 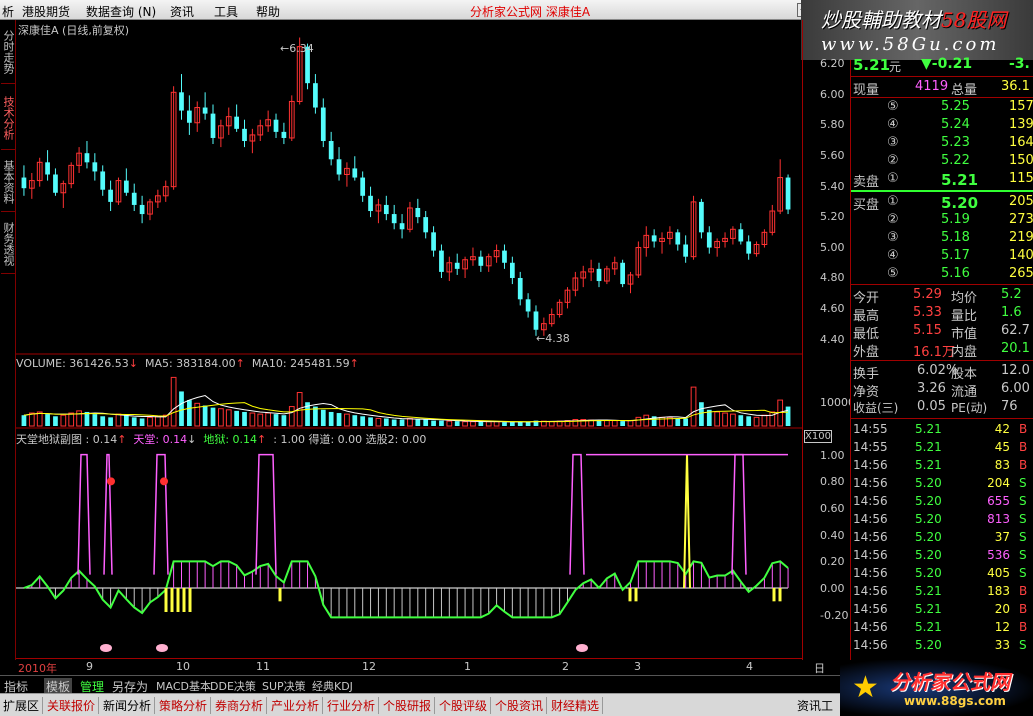 I want to click on menu-item-data-query: 数据查询 (N), so click(x=121, y=11).